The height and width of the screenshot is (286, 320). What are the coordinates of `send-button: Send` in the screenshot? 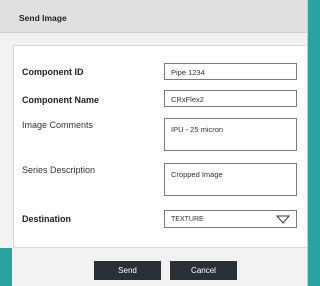 It's located at (127, 270).